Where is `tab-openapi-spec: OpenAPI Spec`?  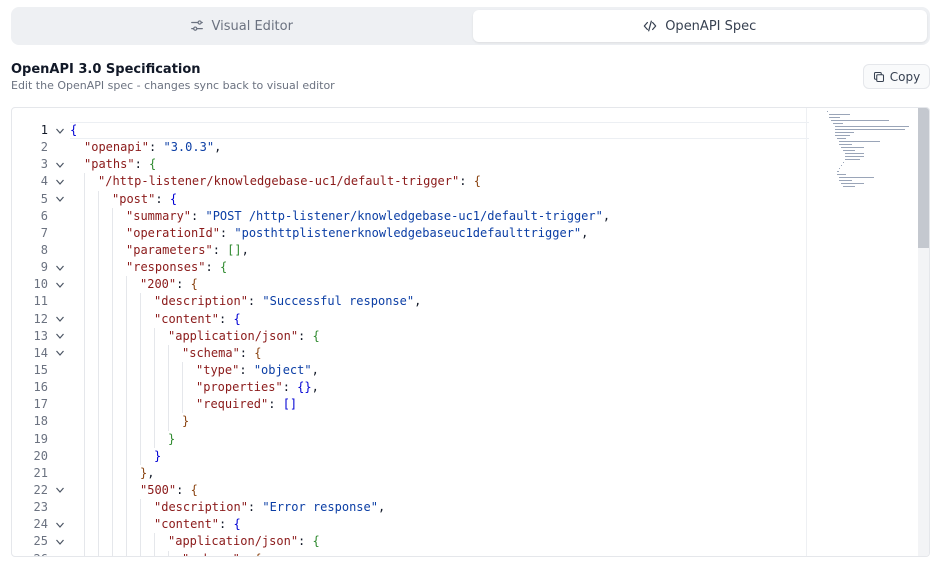 tab-openapi-spec: OpenAPI Spec is located at coordinates (699, 26).